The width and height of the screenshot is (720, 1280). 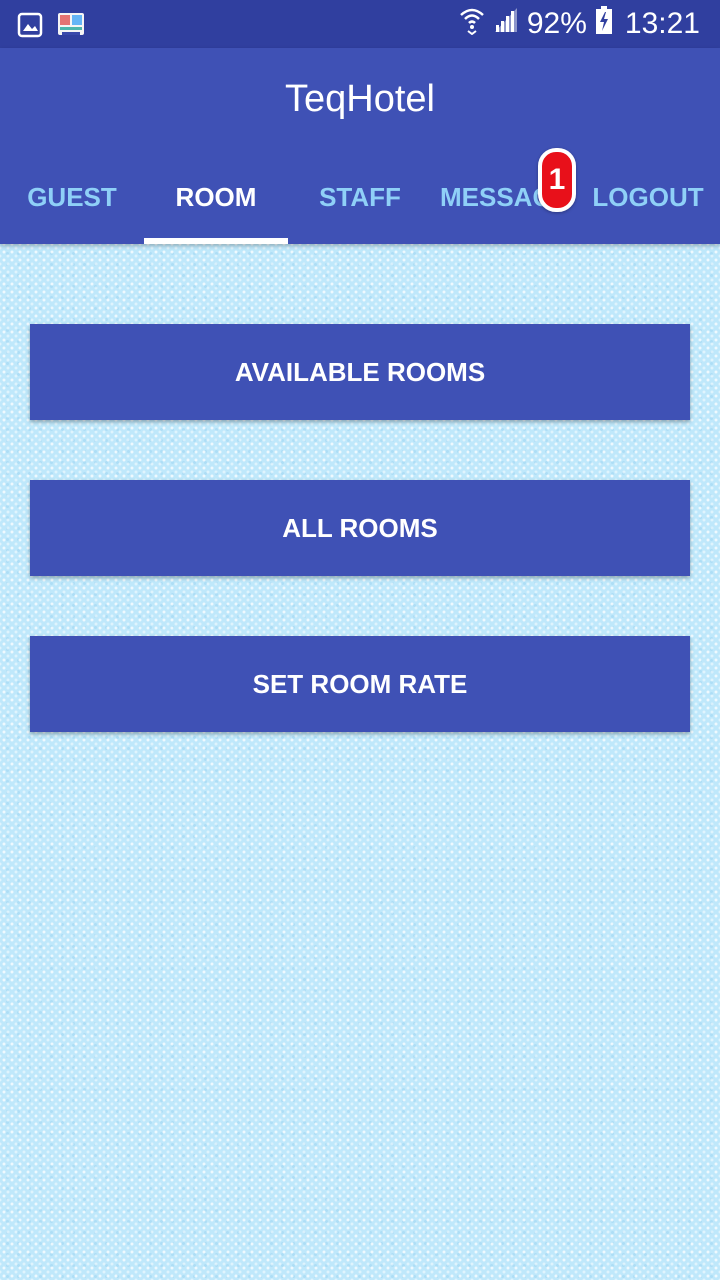 What do you see at coordinates (216, 241) in the screenshot?
I see `active-tab-indicator` at bounding box center [216, 241].